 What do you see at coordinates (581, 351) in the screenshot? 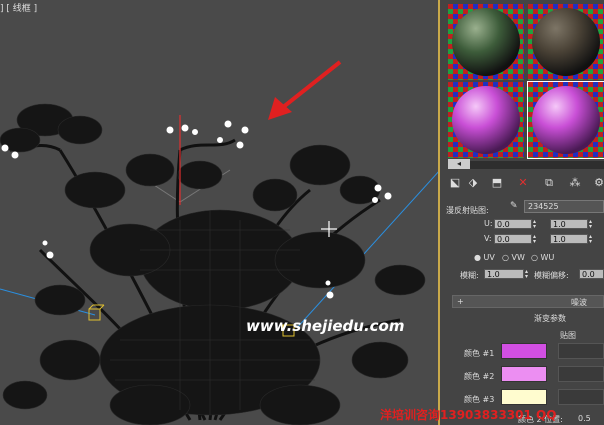
I see `color1-map-slot` at bounding box center [581, 351].